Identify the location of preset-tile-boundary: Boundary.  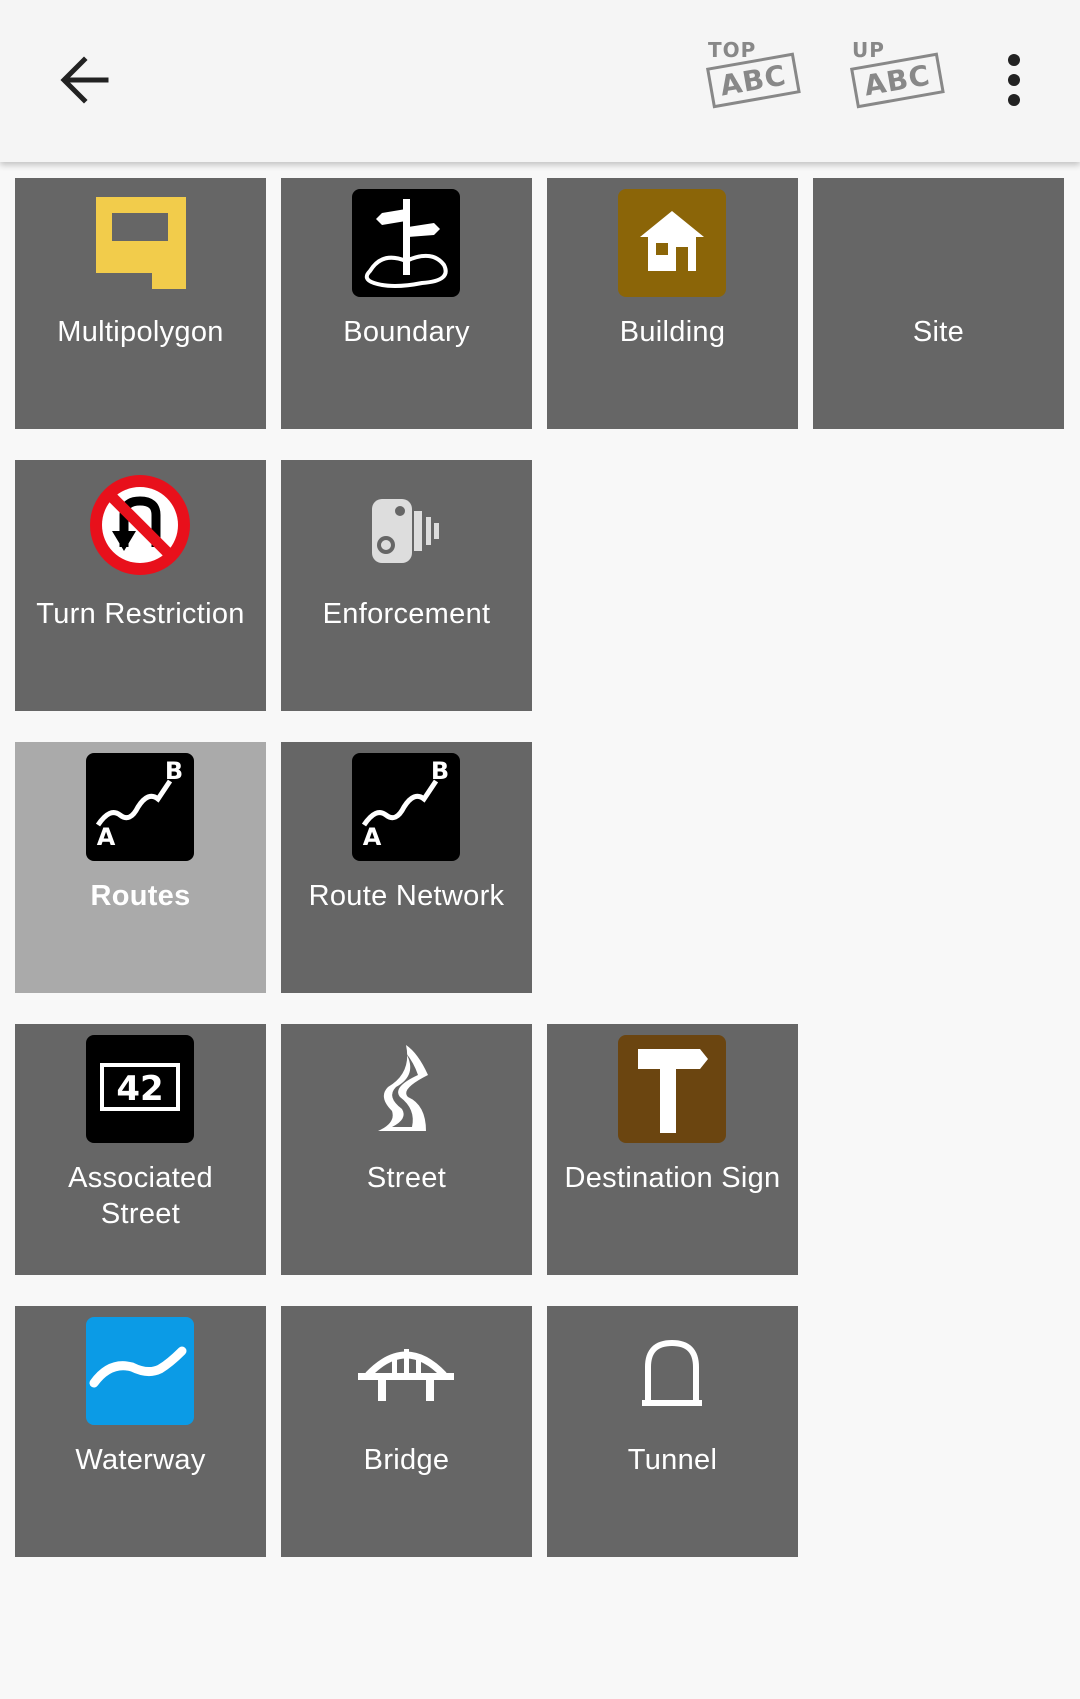
(406, 303).